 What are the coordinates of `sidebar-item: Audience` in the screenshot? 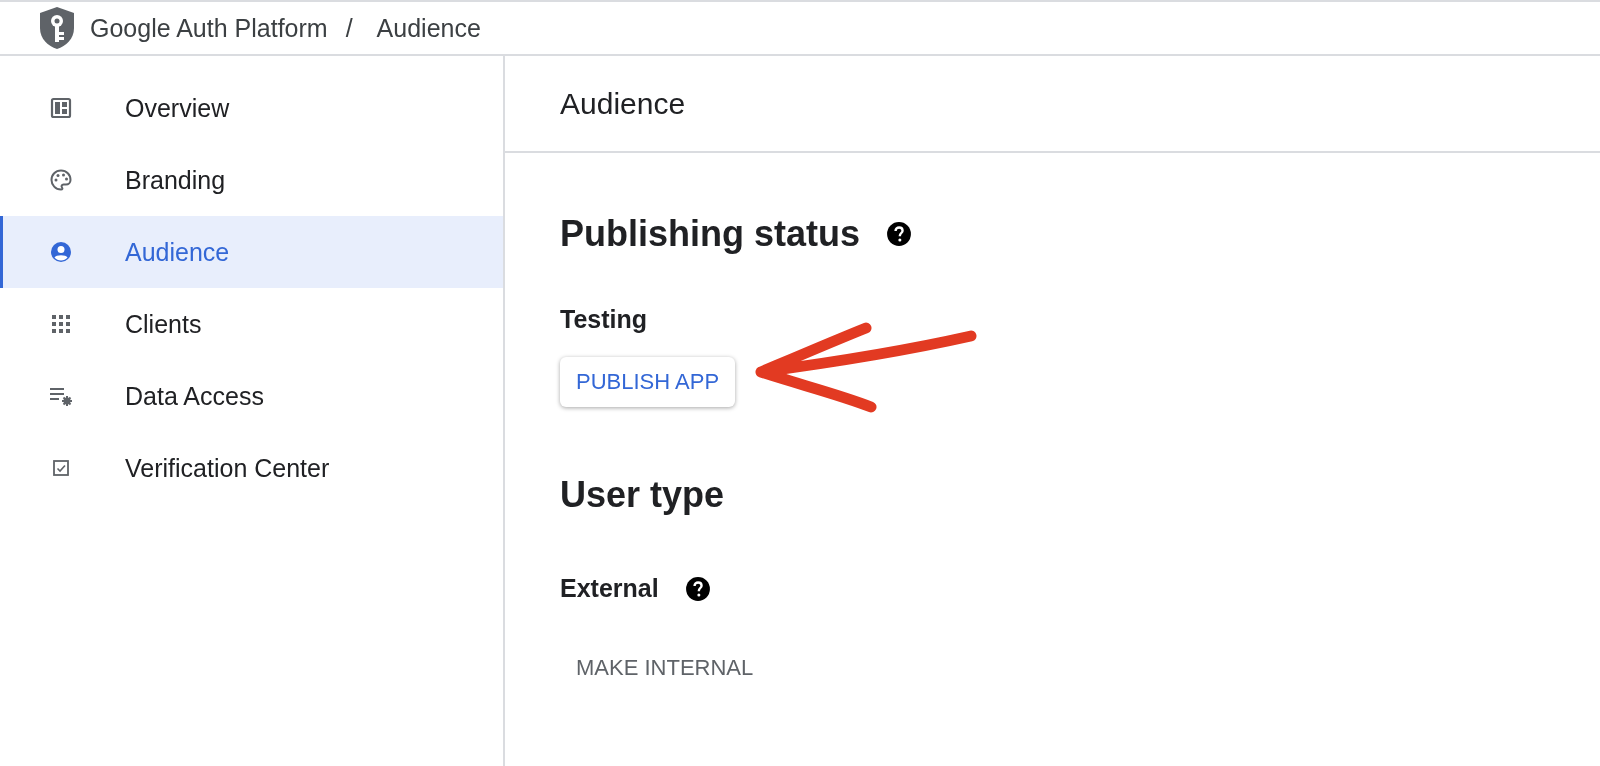 It's located at (251, 252).